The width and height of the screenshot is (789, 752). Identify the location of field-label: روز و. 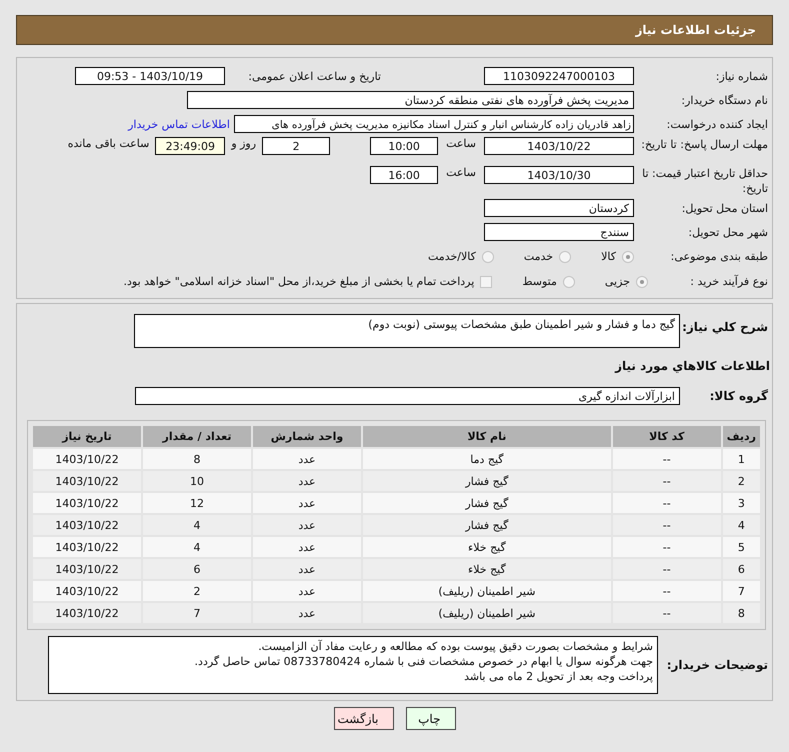
(243, 143).